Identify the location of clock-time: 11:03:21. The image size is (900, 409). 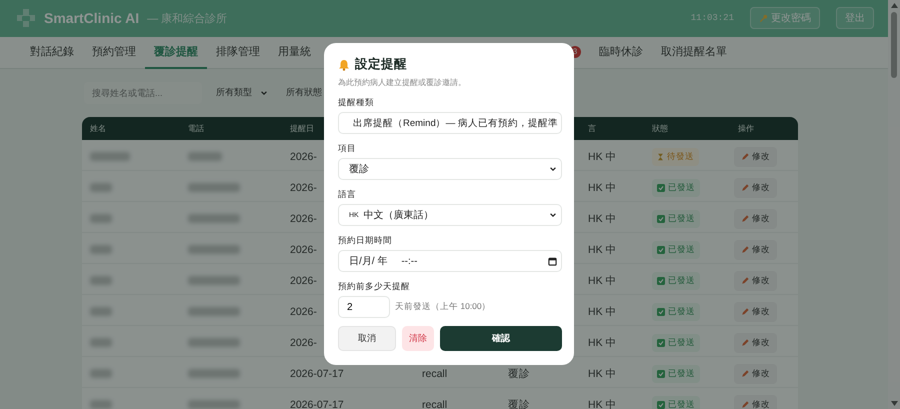
(712, 18).